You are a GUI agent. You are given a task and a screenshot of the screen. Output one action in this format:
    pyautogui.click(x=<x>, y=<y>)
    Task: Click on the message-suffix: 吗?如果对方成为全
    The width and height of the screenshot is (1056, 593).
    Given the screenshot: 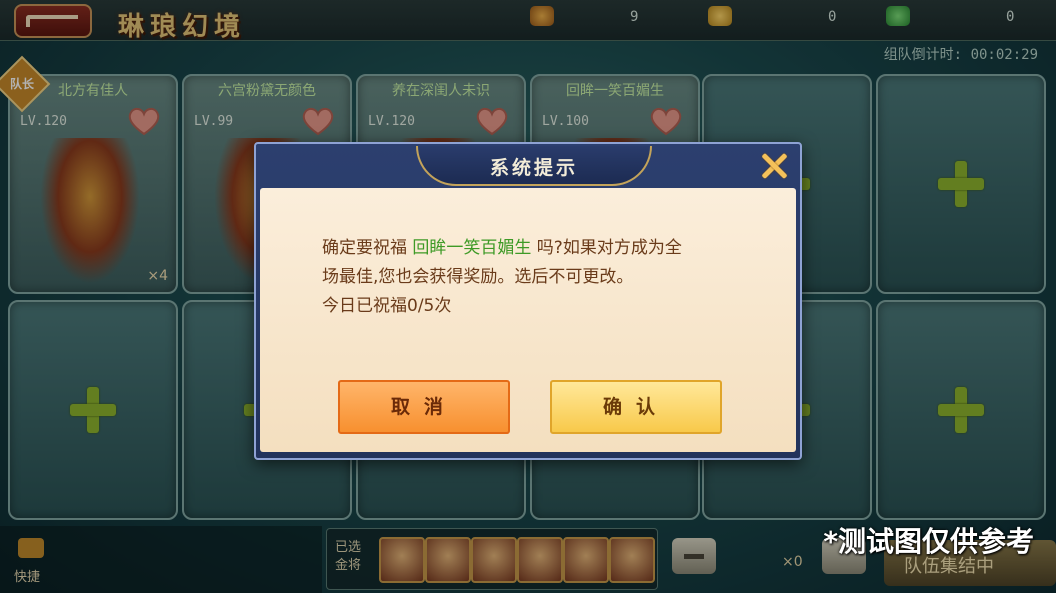 What is the action you would take?
    pyautogui.click(x=606, y=248)
    